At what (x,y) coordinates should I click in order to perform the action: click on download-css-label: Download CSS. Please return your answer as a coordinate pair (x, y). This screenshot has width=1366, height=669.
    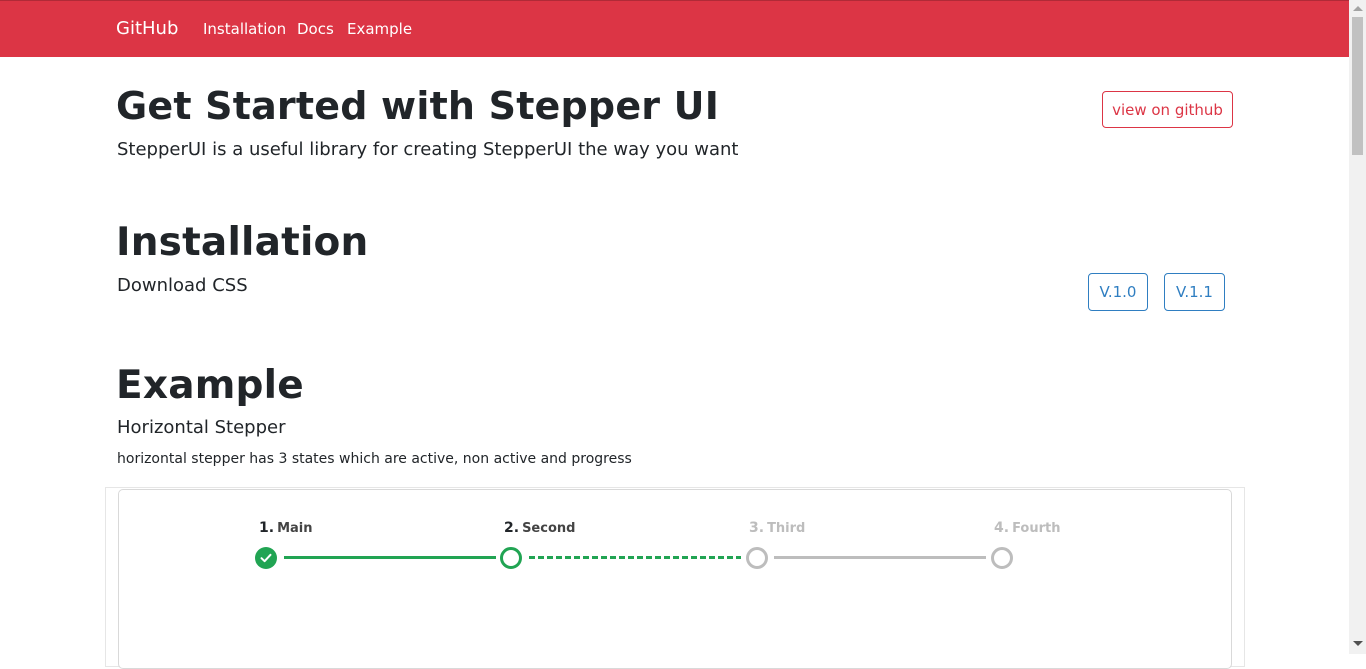
    Looking at the image, I should click on (182, 285).